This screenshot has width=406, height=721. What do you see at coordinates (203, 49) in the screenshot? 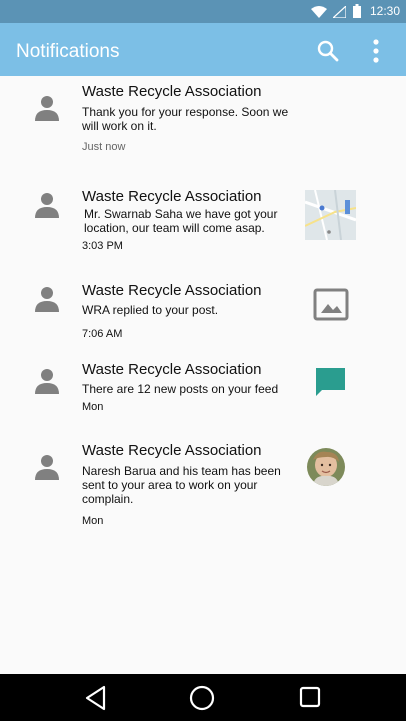
I see `app-bar: Notifications` at bounding box center [203, 49].